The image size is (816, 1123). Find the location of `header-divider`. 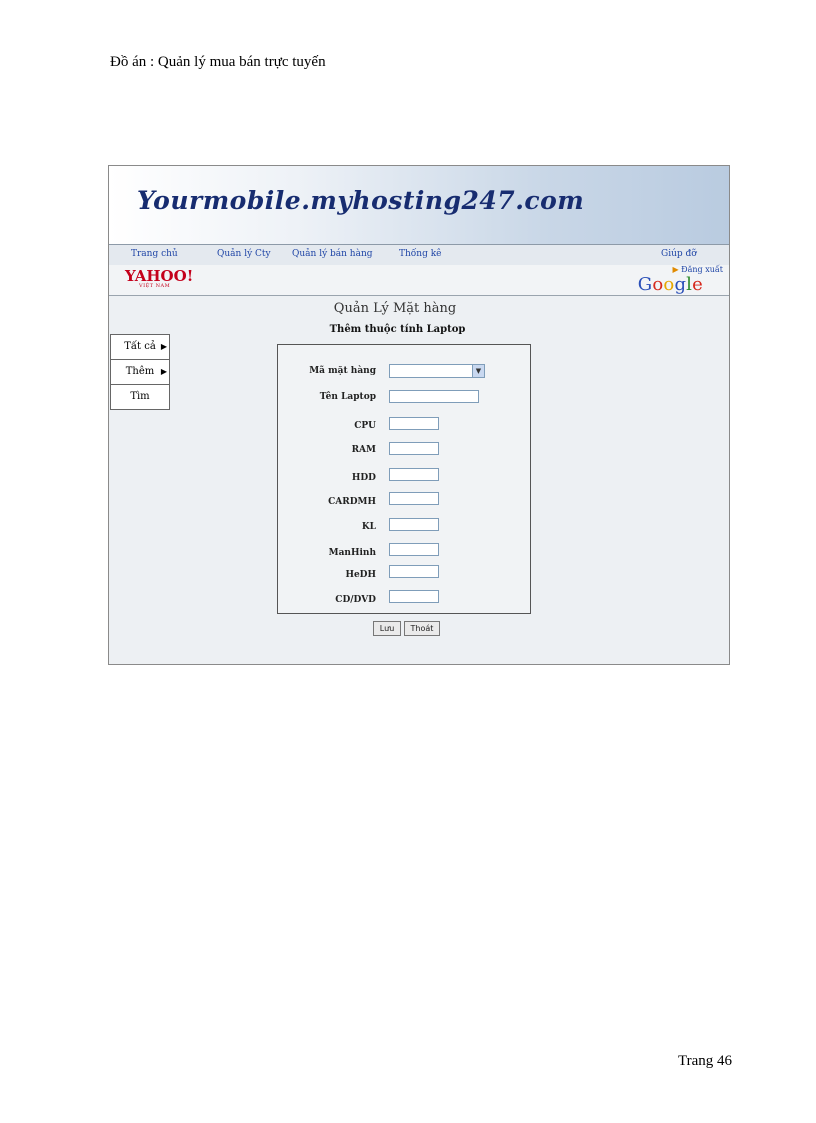

header-divider is located at coordinates (419, 295).